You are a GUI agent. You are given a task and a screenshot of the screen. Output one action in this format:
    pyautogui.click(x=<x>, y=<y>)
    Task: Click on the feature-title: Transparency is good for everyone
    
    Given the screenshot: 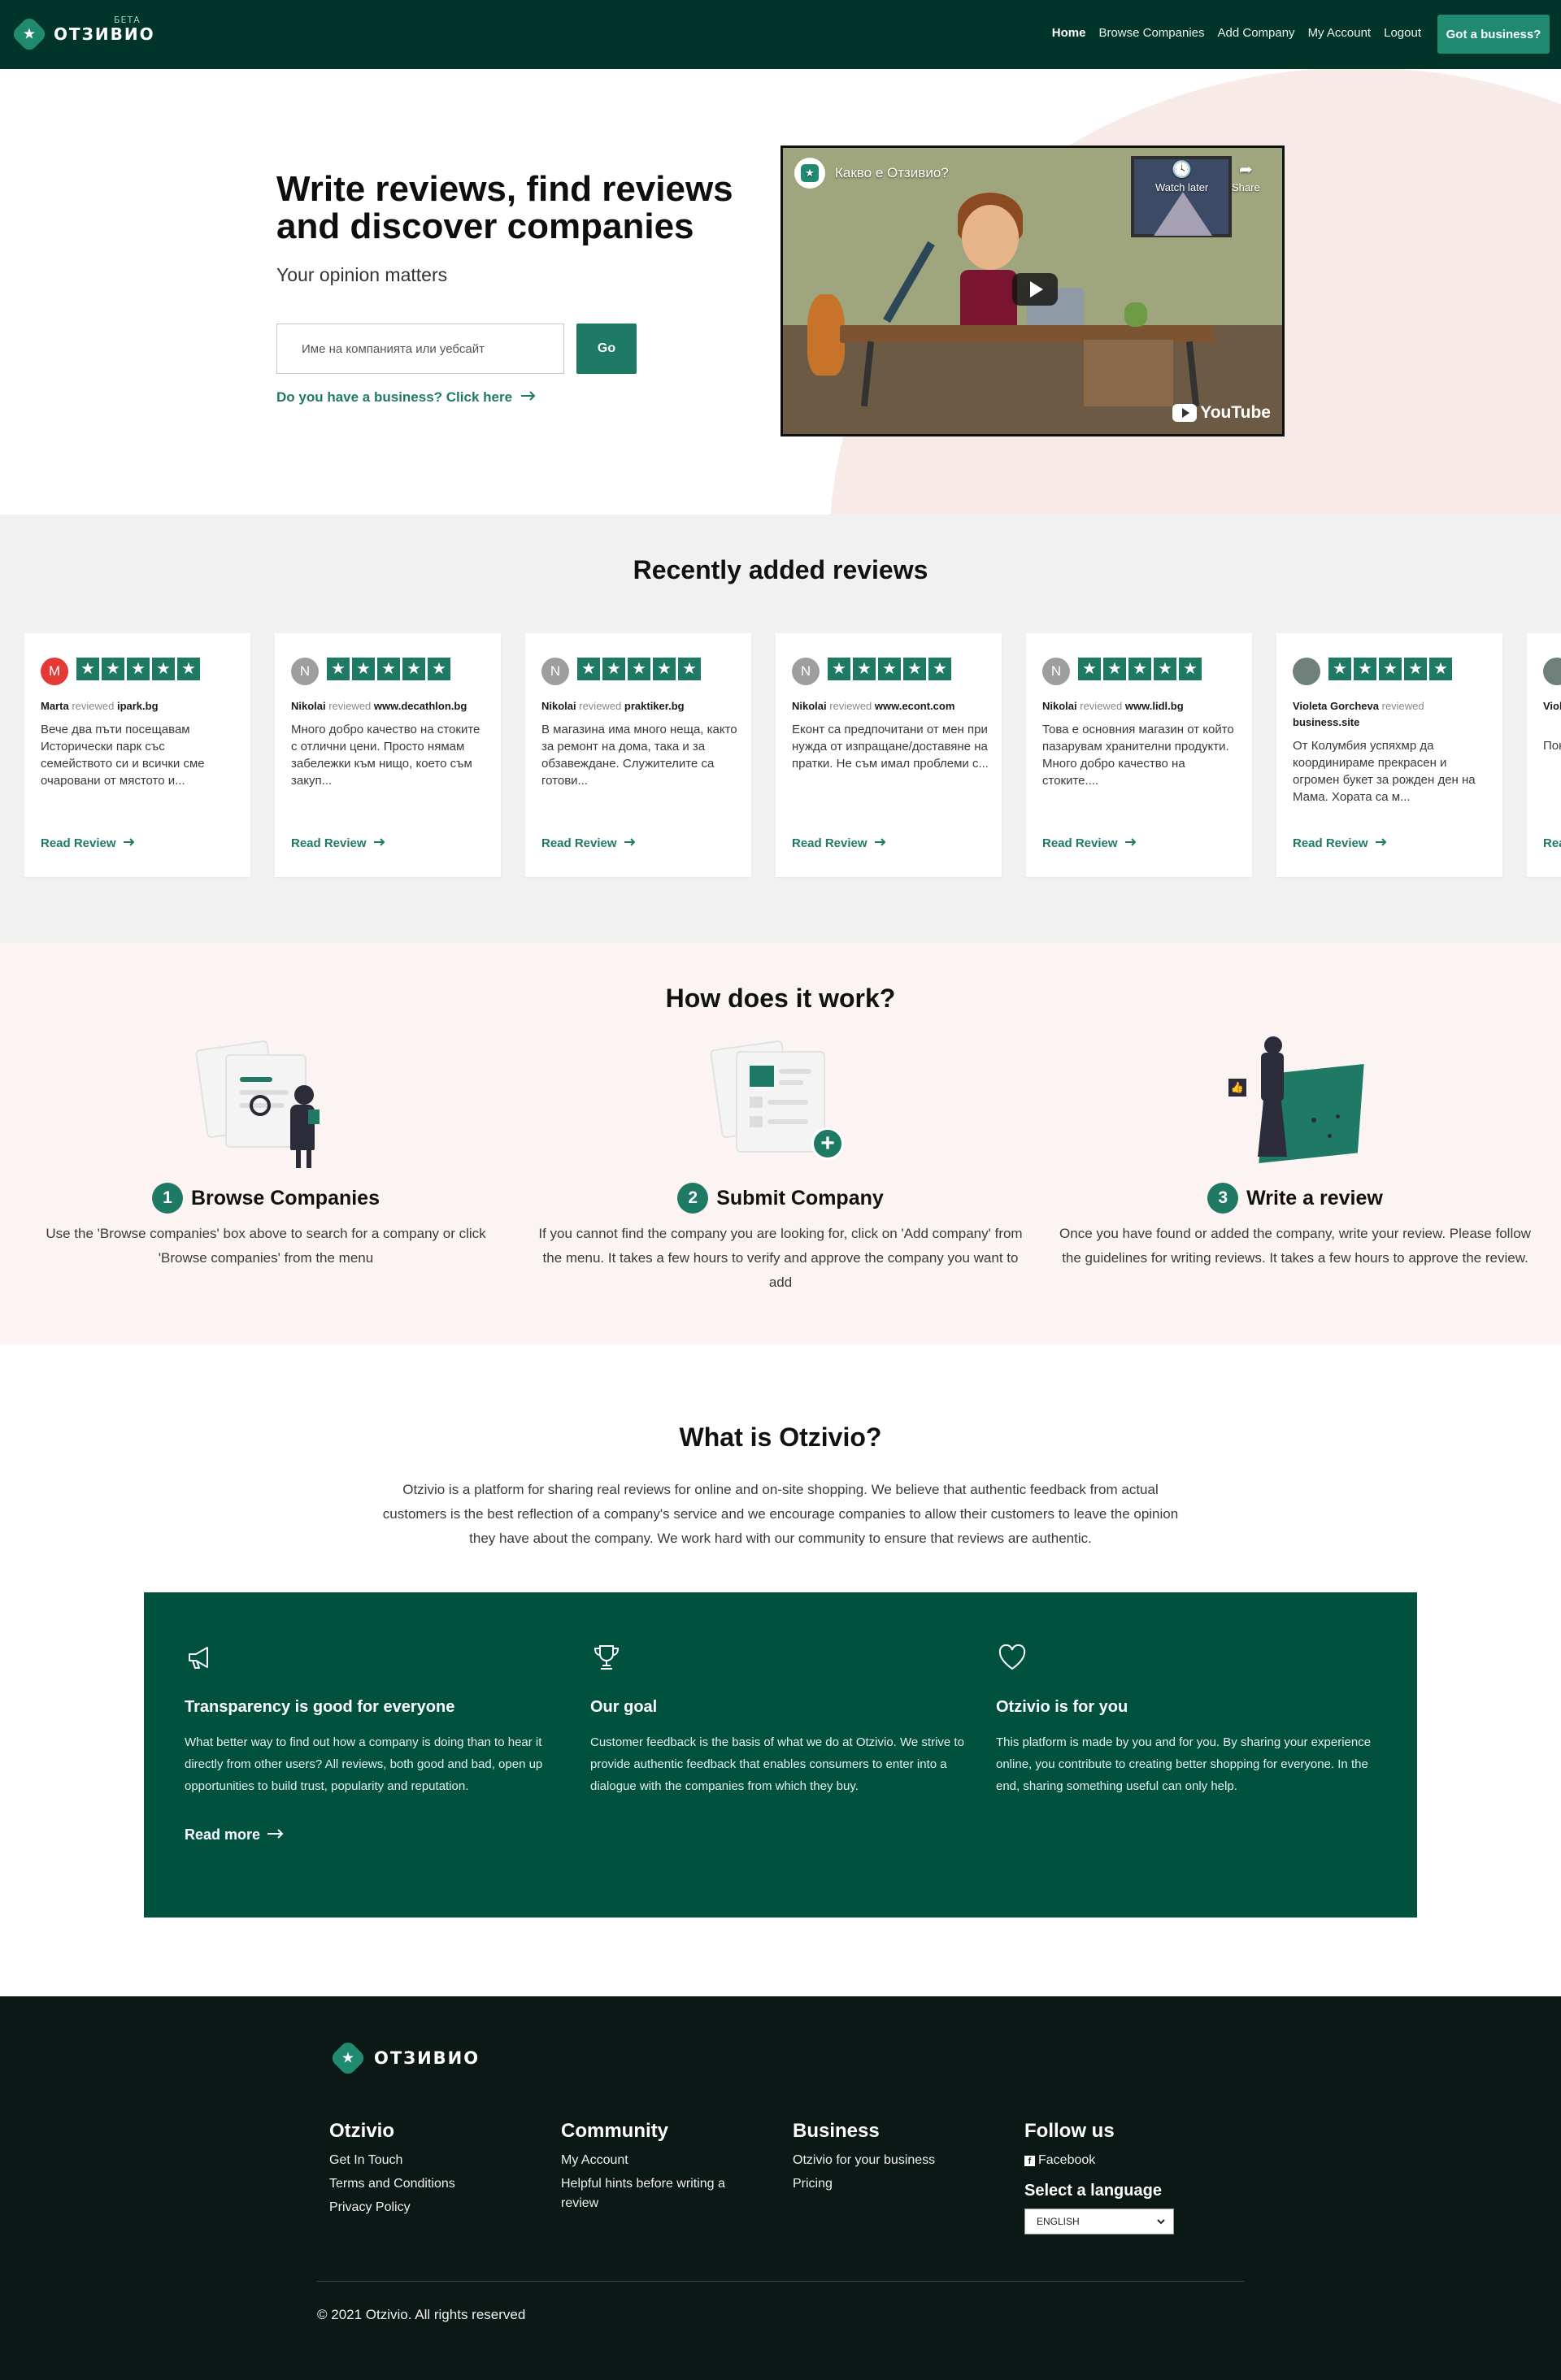 What is the action you would take?
    pyautogui.click(x=320, y=1707)
    